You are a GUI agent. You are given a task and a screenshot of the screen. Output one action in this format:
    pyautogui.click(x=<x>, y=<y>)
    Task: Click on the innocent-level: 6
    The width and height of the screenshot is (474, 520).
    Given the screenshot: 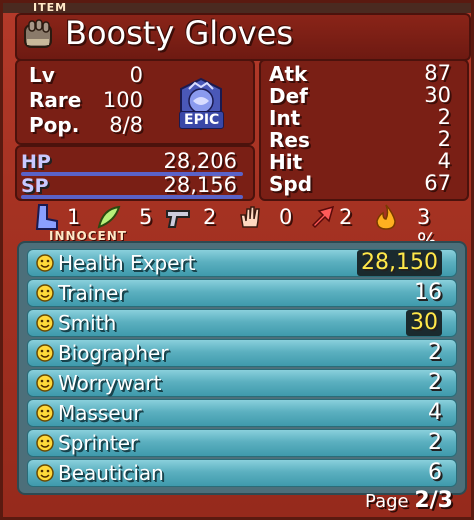 What is the action you would take?
    pyautogui.click(x=435, y=472)
    